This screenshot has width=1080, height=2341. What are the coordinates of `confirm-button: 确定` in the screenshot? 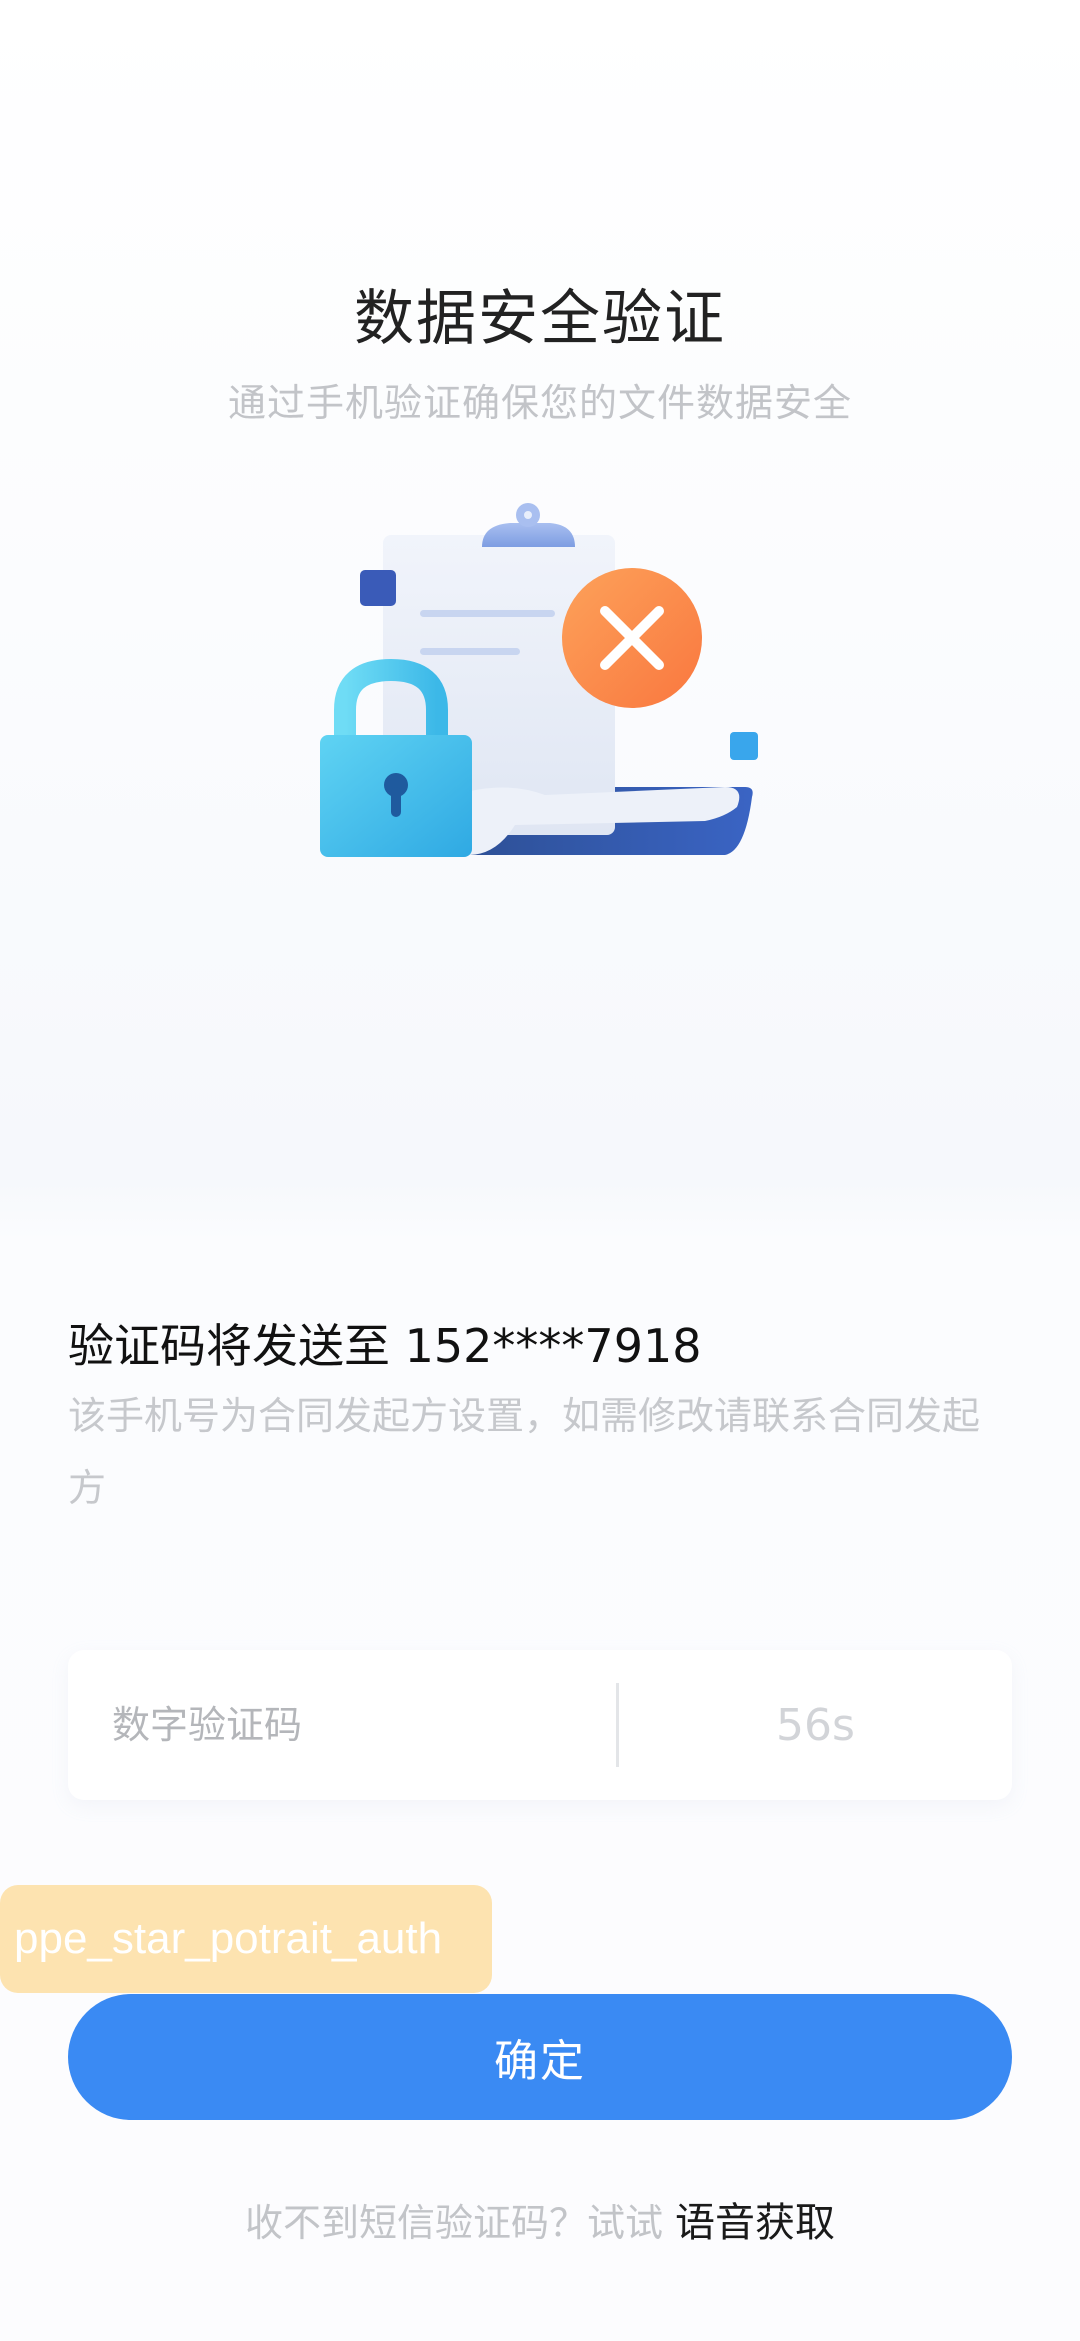 It's located at (540, 2057).